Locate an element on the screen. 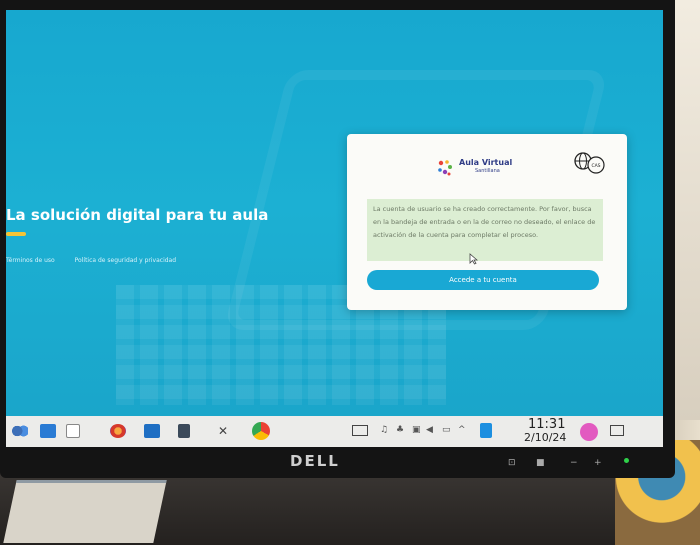 The image size is (700, 545). volume-icon: ◀ is located at coordinates (429, 431).